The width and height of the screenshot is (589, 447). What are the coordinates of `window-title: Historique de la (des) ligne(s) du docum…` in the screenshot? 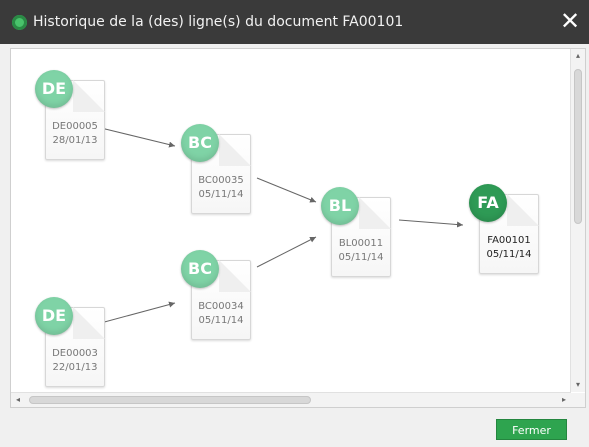 It's located at (218, 22).